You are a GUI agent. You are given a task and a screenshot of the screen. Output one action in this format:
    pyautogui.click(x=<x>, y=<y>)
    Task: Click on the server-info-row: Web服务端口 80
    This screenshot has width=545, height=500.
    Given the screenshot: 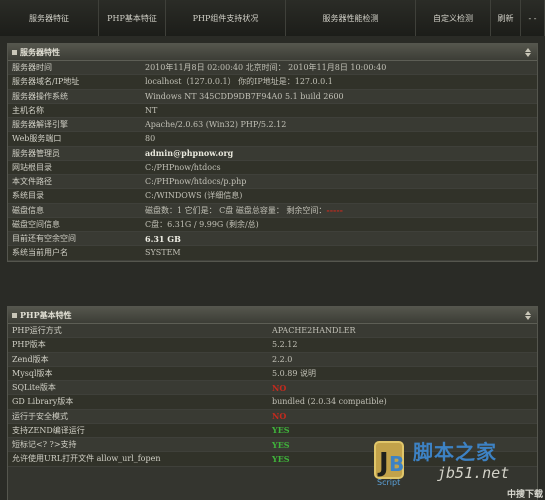 What is the action you would take?
    pyautogui.click(x=272, y=139)
    